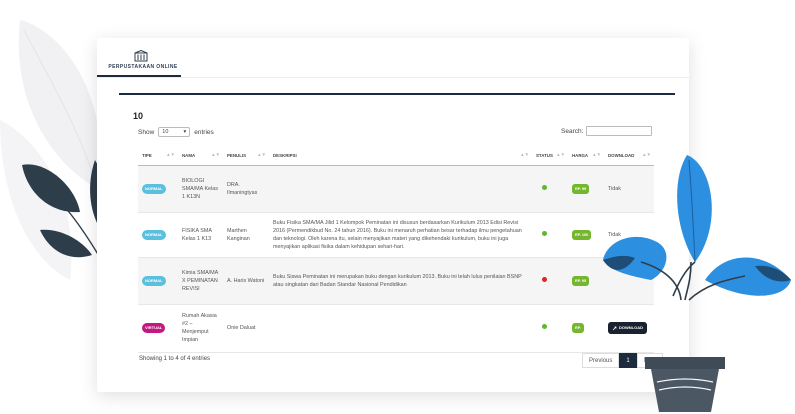 This screenshot has width=795, height=414. Describe the element at coordinates (146, 132) in the screenshot. I see `show-label: Show` at that location.